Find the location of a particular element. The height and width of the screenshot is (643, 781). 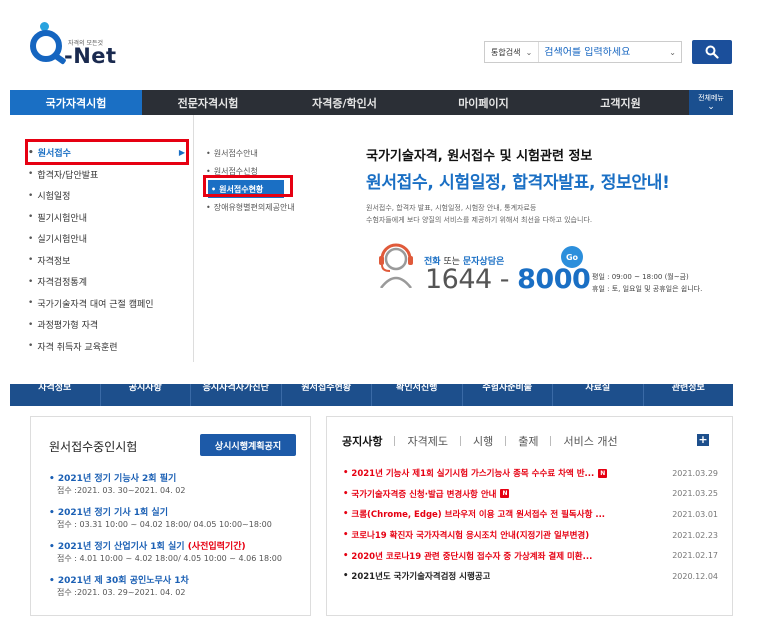

new-badge-icon: N is located at coordinates (505, 494).